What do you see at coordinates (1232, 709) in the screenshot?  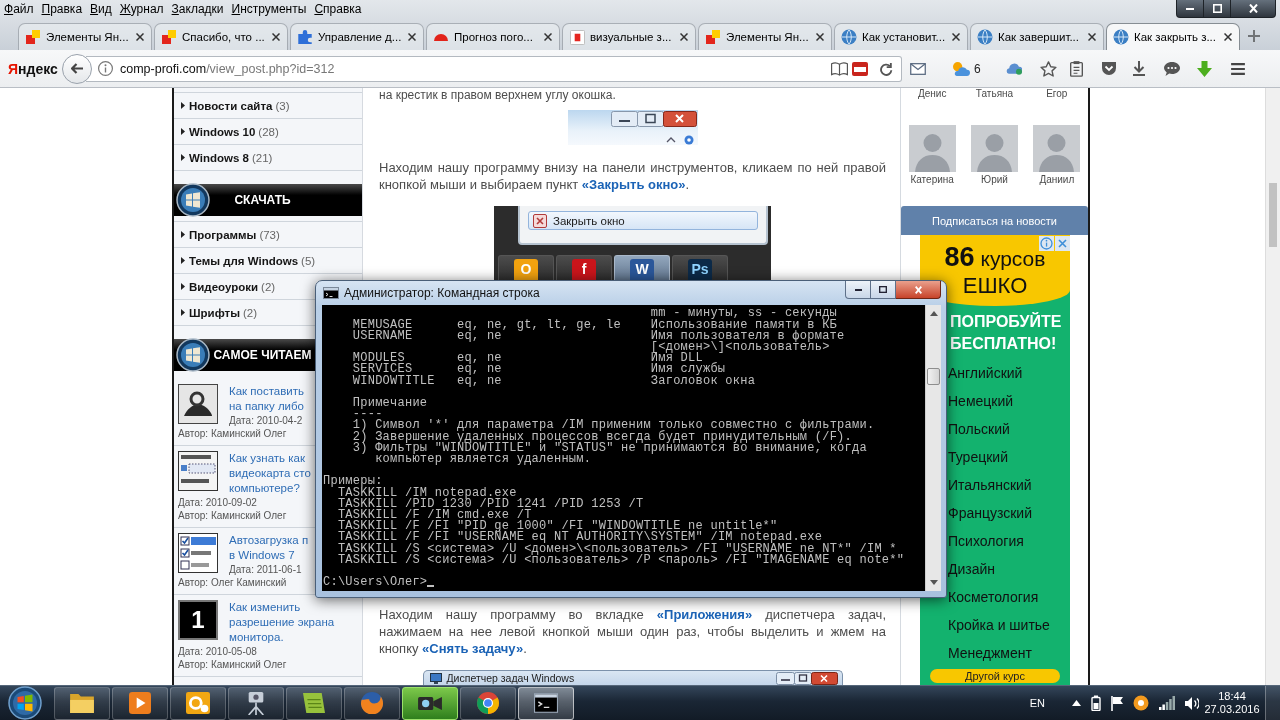 I see `clock-date: 27.03.2016` at bounding box center [1232, 709].